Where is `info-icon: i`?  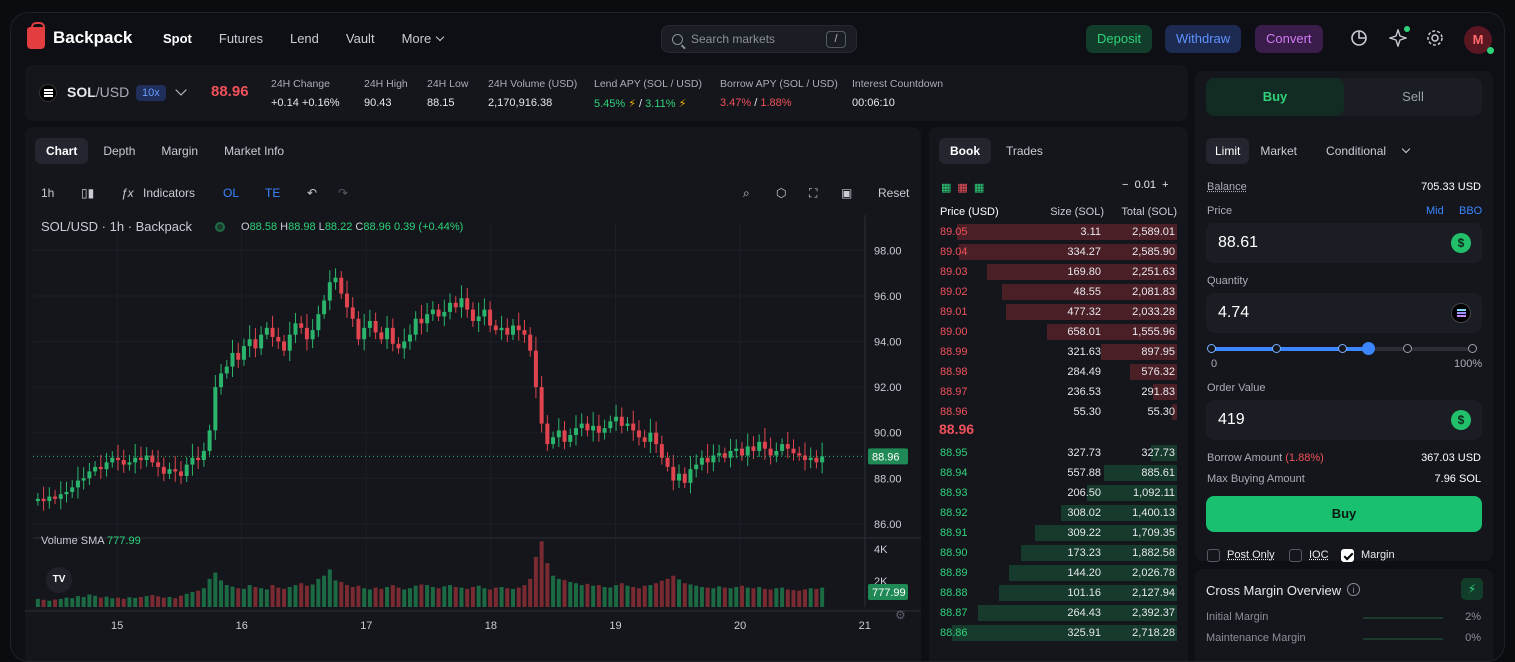
info-icon: i is located at coordinates (1353, 589).